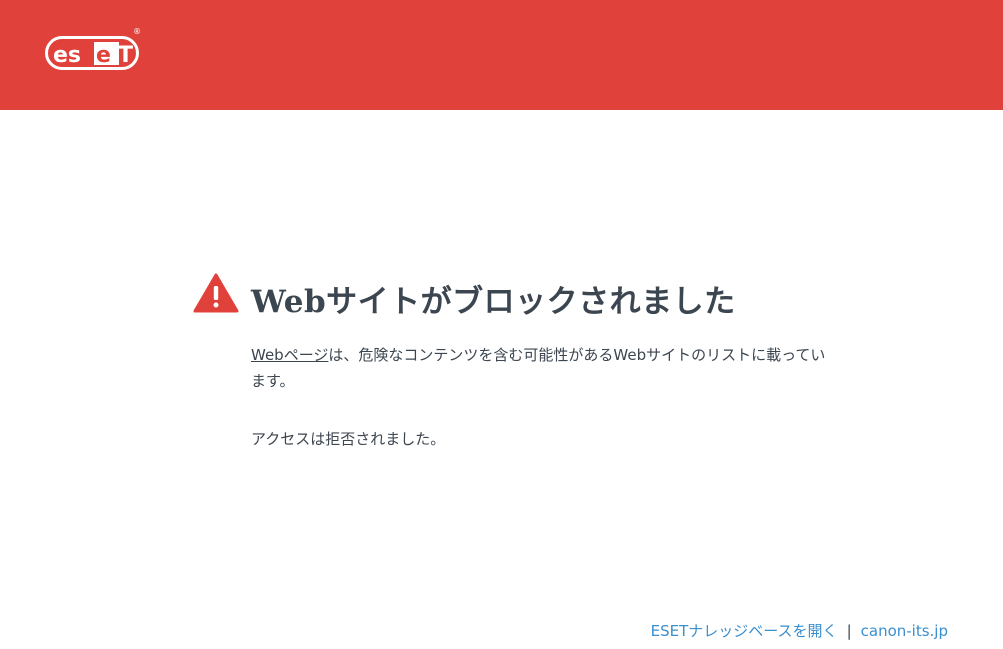 The height and width of the screenshot is (649, 1003). Describe the element at coordinates (125, 55) in the screenshot. I see `svg-text: T` at that location.